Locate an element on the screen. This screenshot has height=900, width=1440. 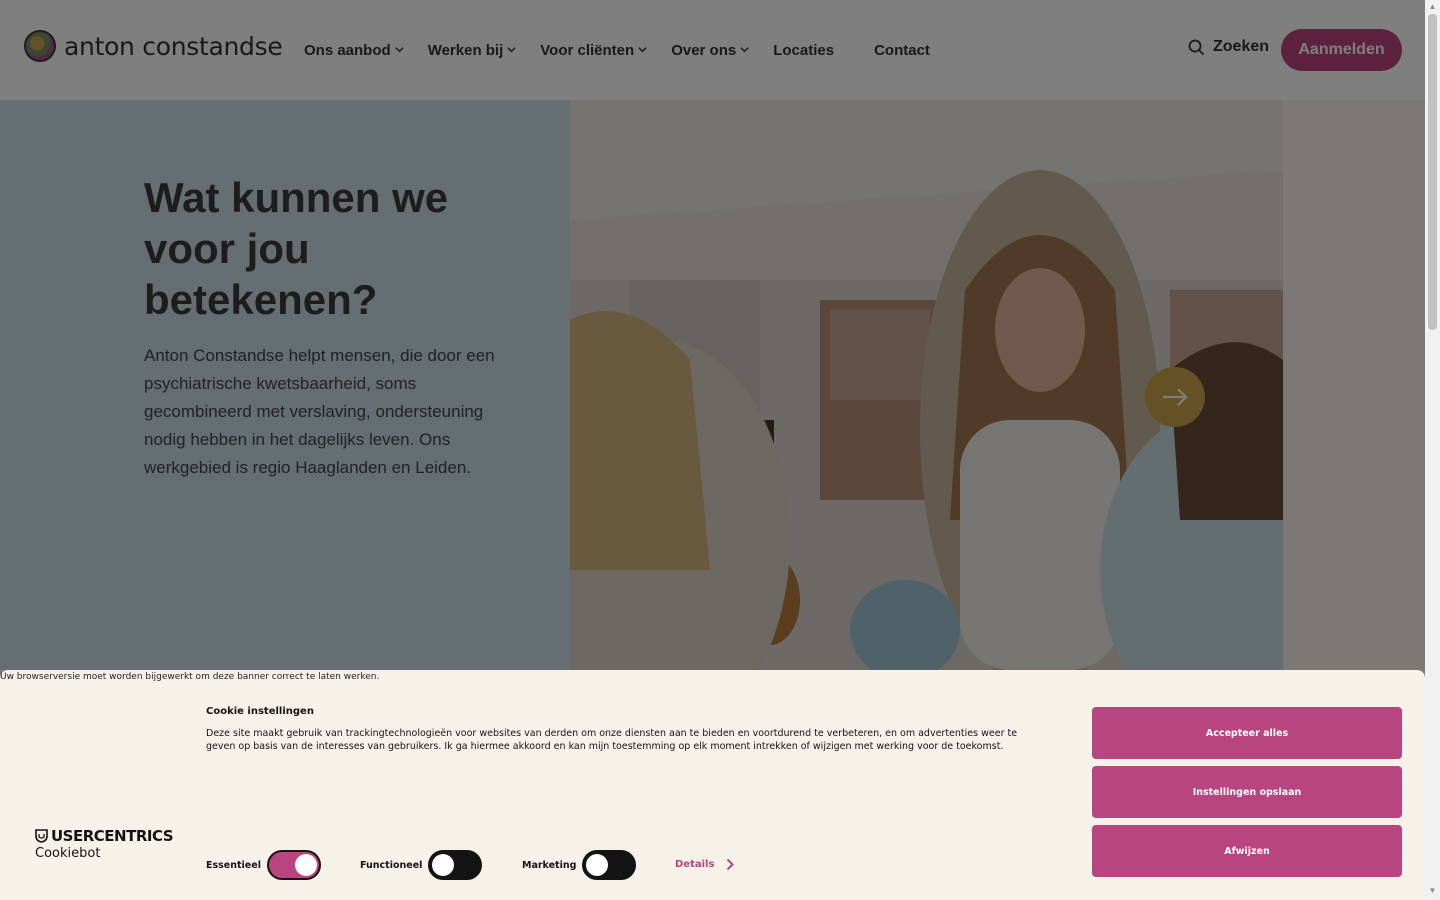
save-settings-button: Instellingen opslaan is located at coordinates (1247, 792).